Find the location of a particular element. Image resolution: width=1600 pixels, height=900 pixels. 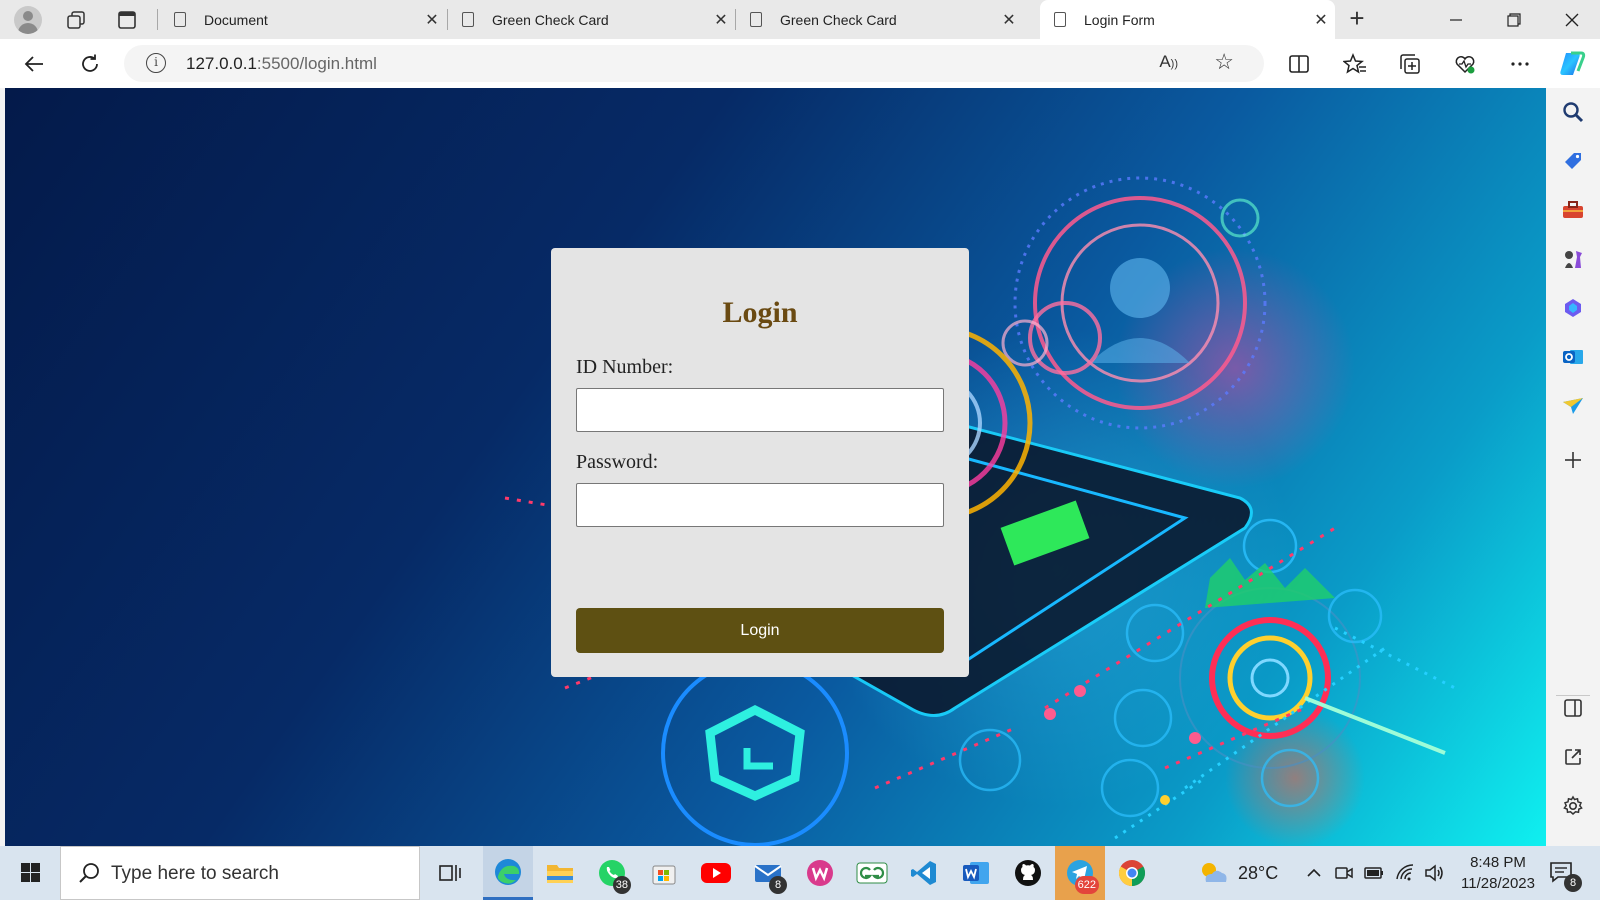

system-clock: 8:48 PM 11/28/2023 is located at coordinates (1498, 873).